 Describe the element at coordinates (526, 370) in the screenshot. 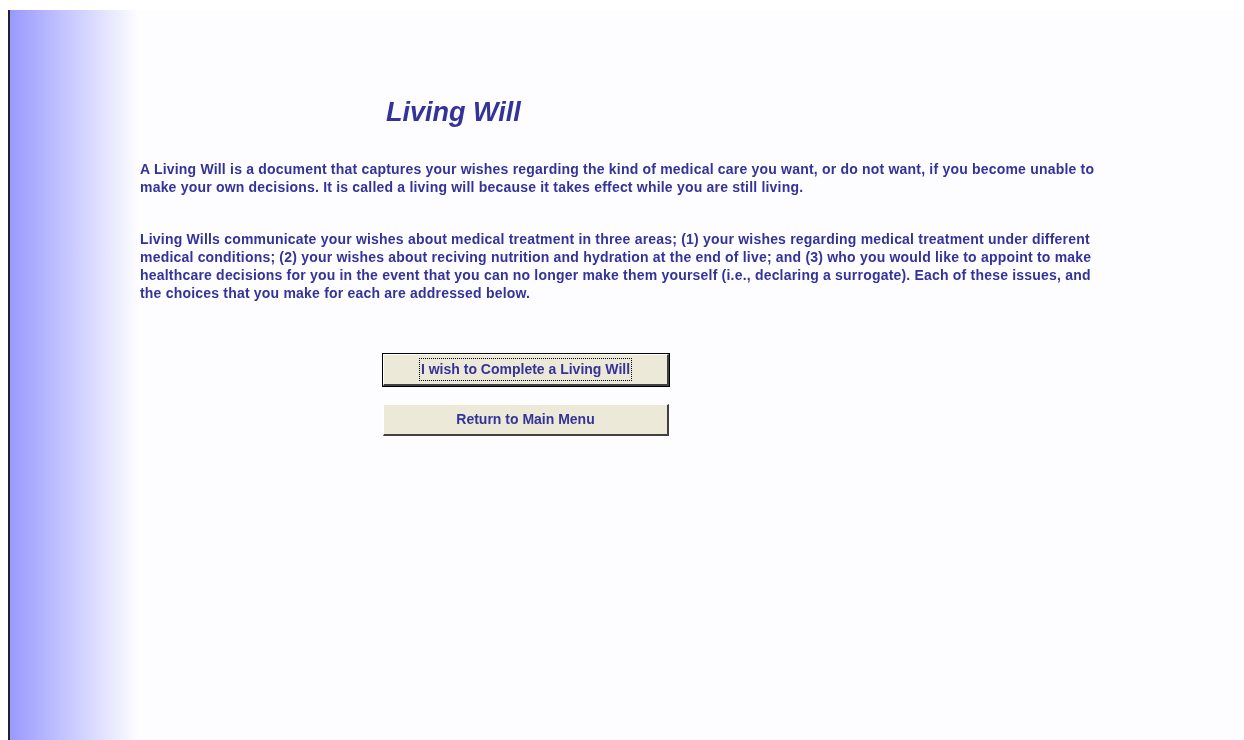

I see `action-button: I wish to Complete a Living Will` at that location.